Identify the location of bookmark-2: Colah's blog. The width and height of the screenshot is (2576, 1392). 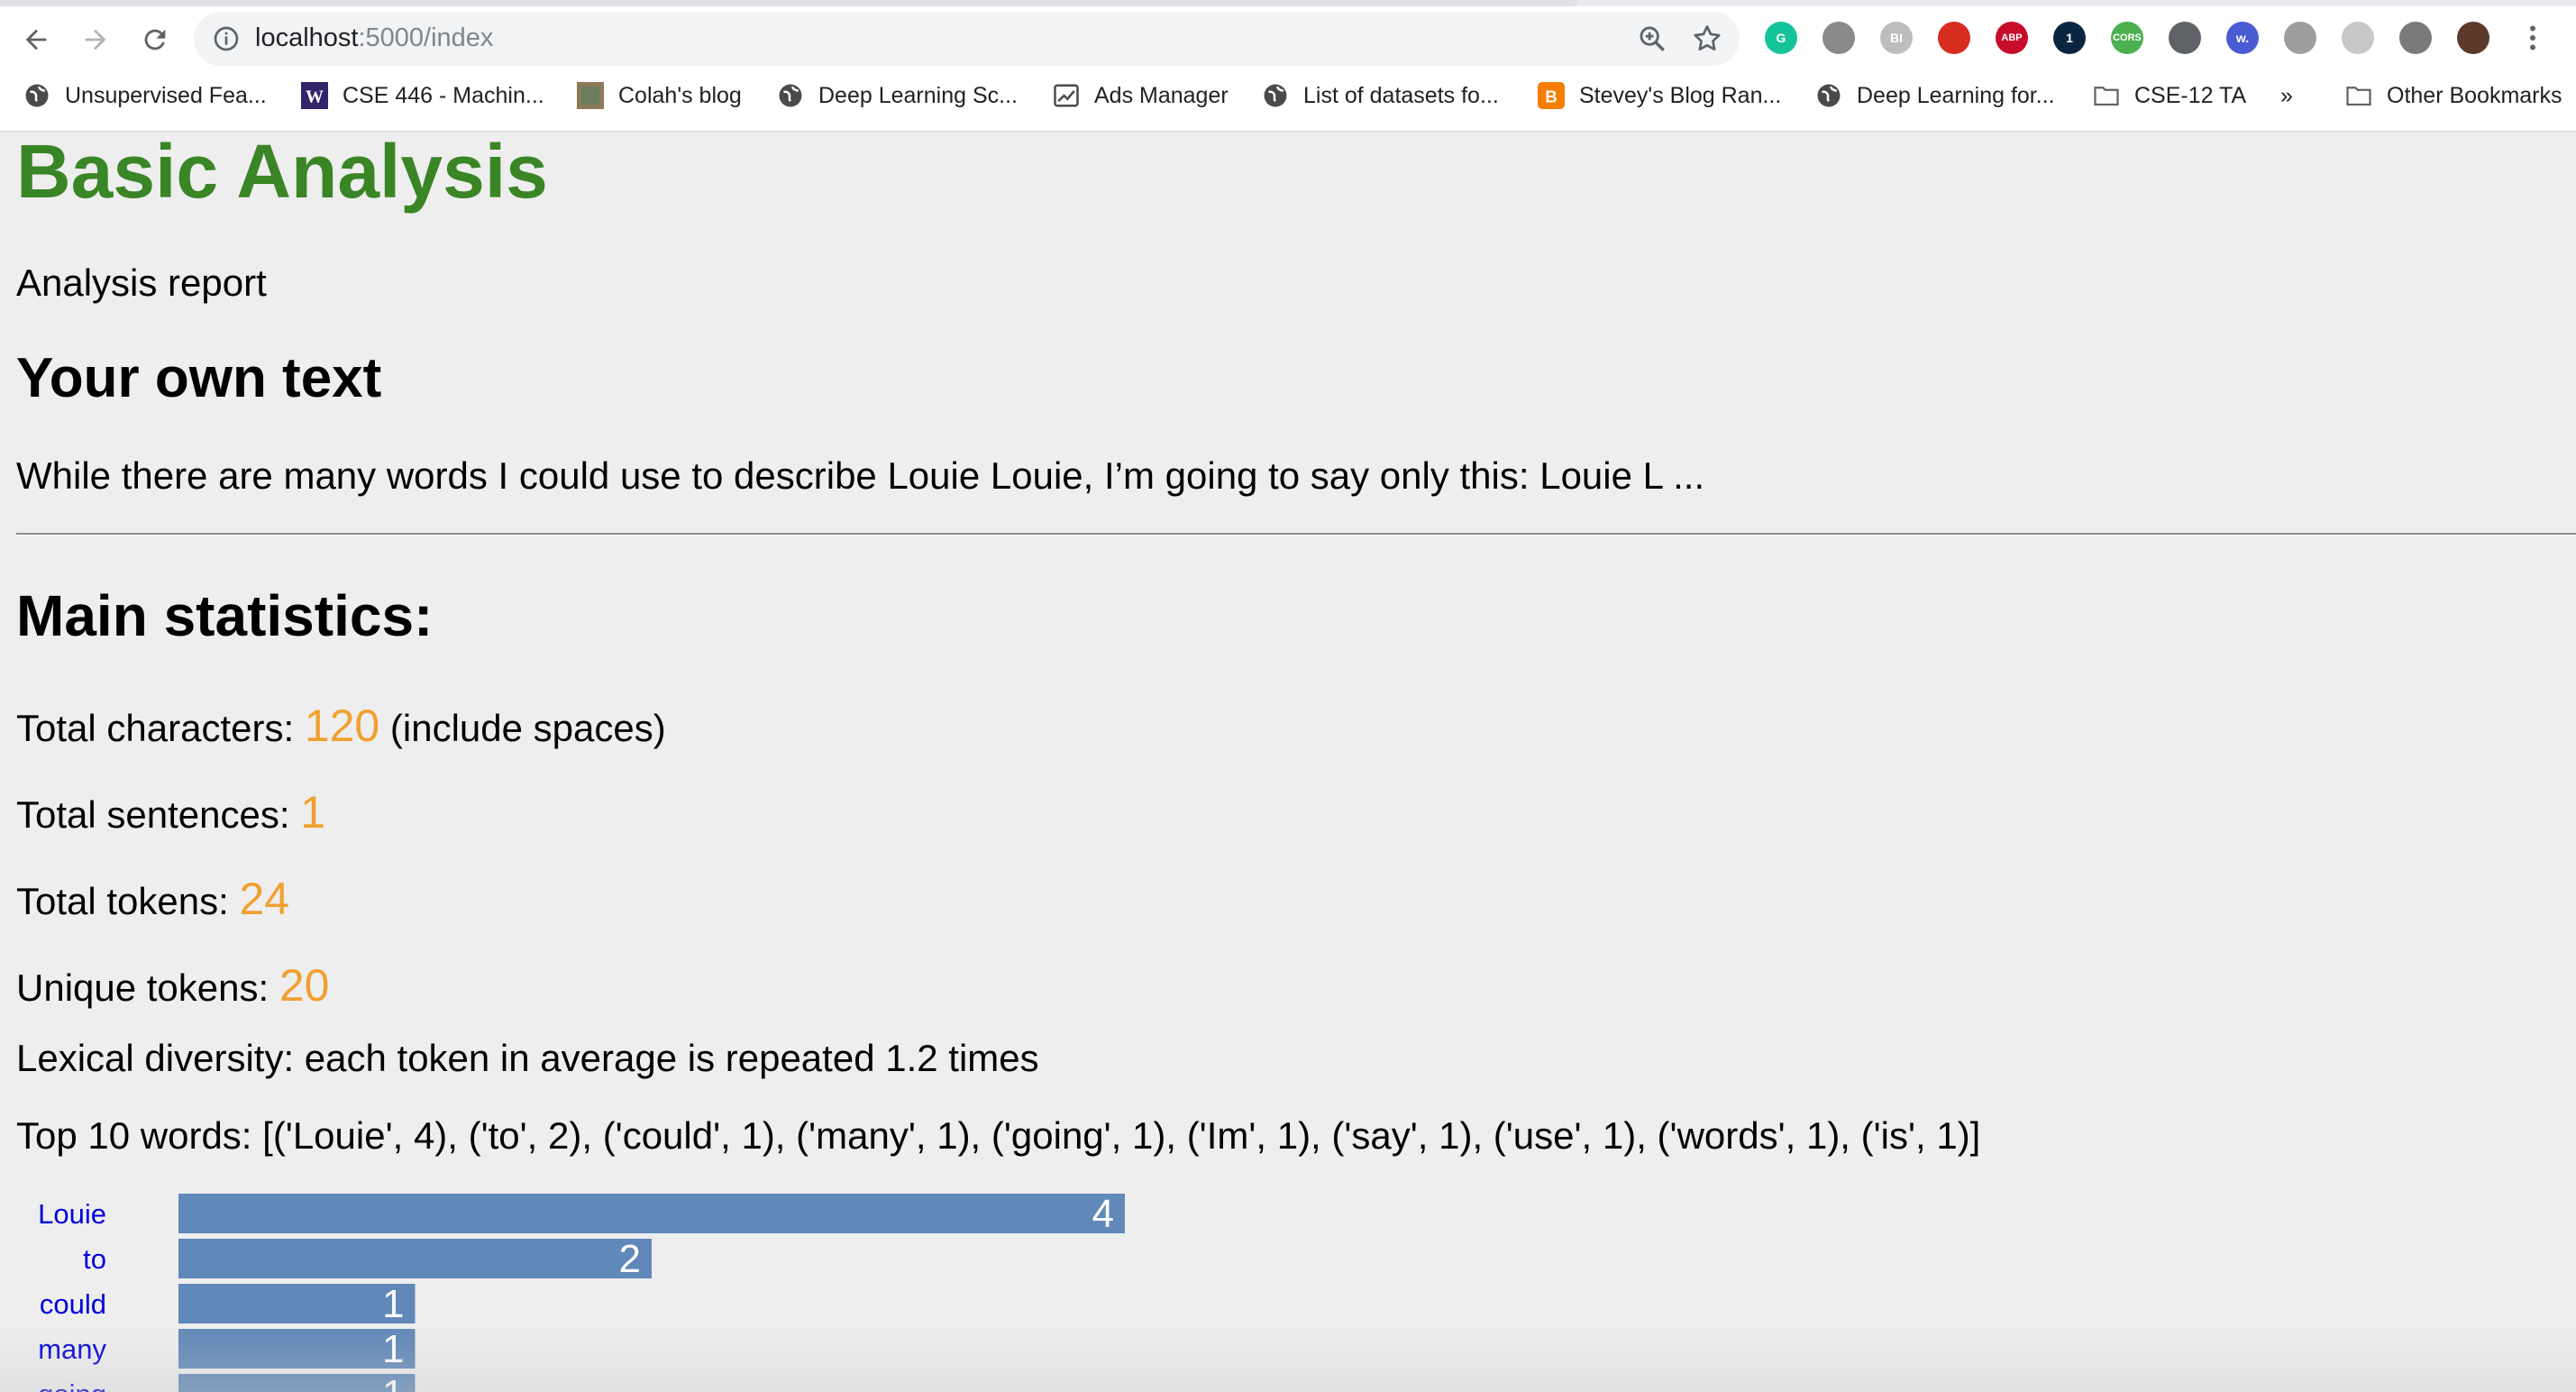
(659, 95).